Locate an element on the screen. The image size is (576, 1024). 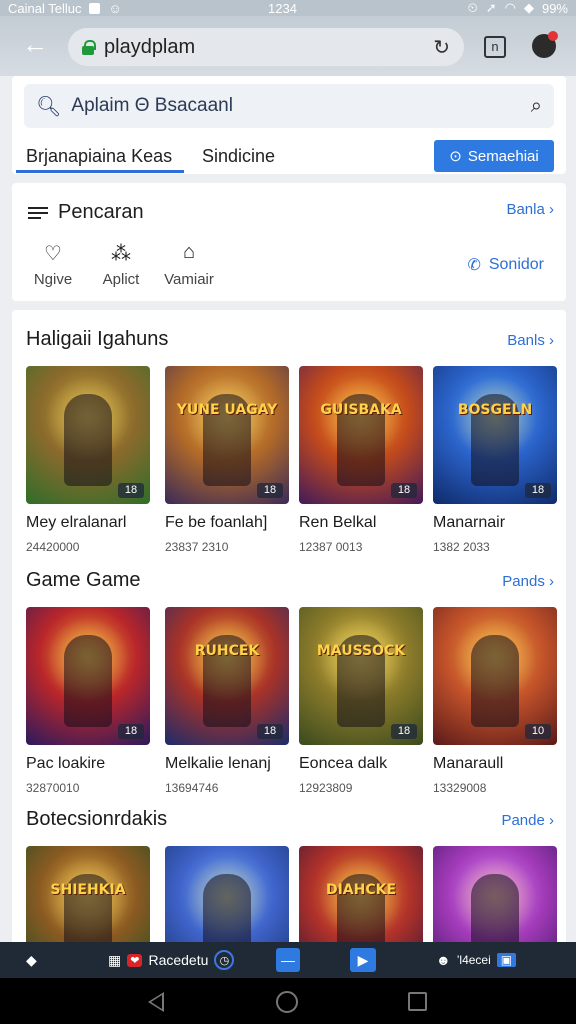
address-bar: playdplam ↻ is located at coordinates (266, 47).